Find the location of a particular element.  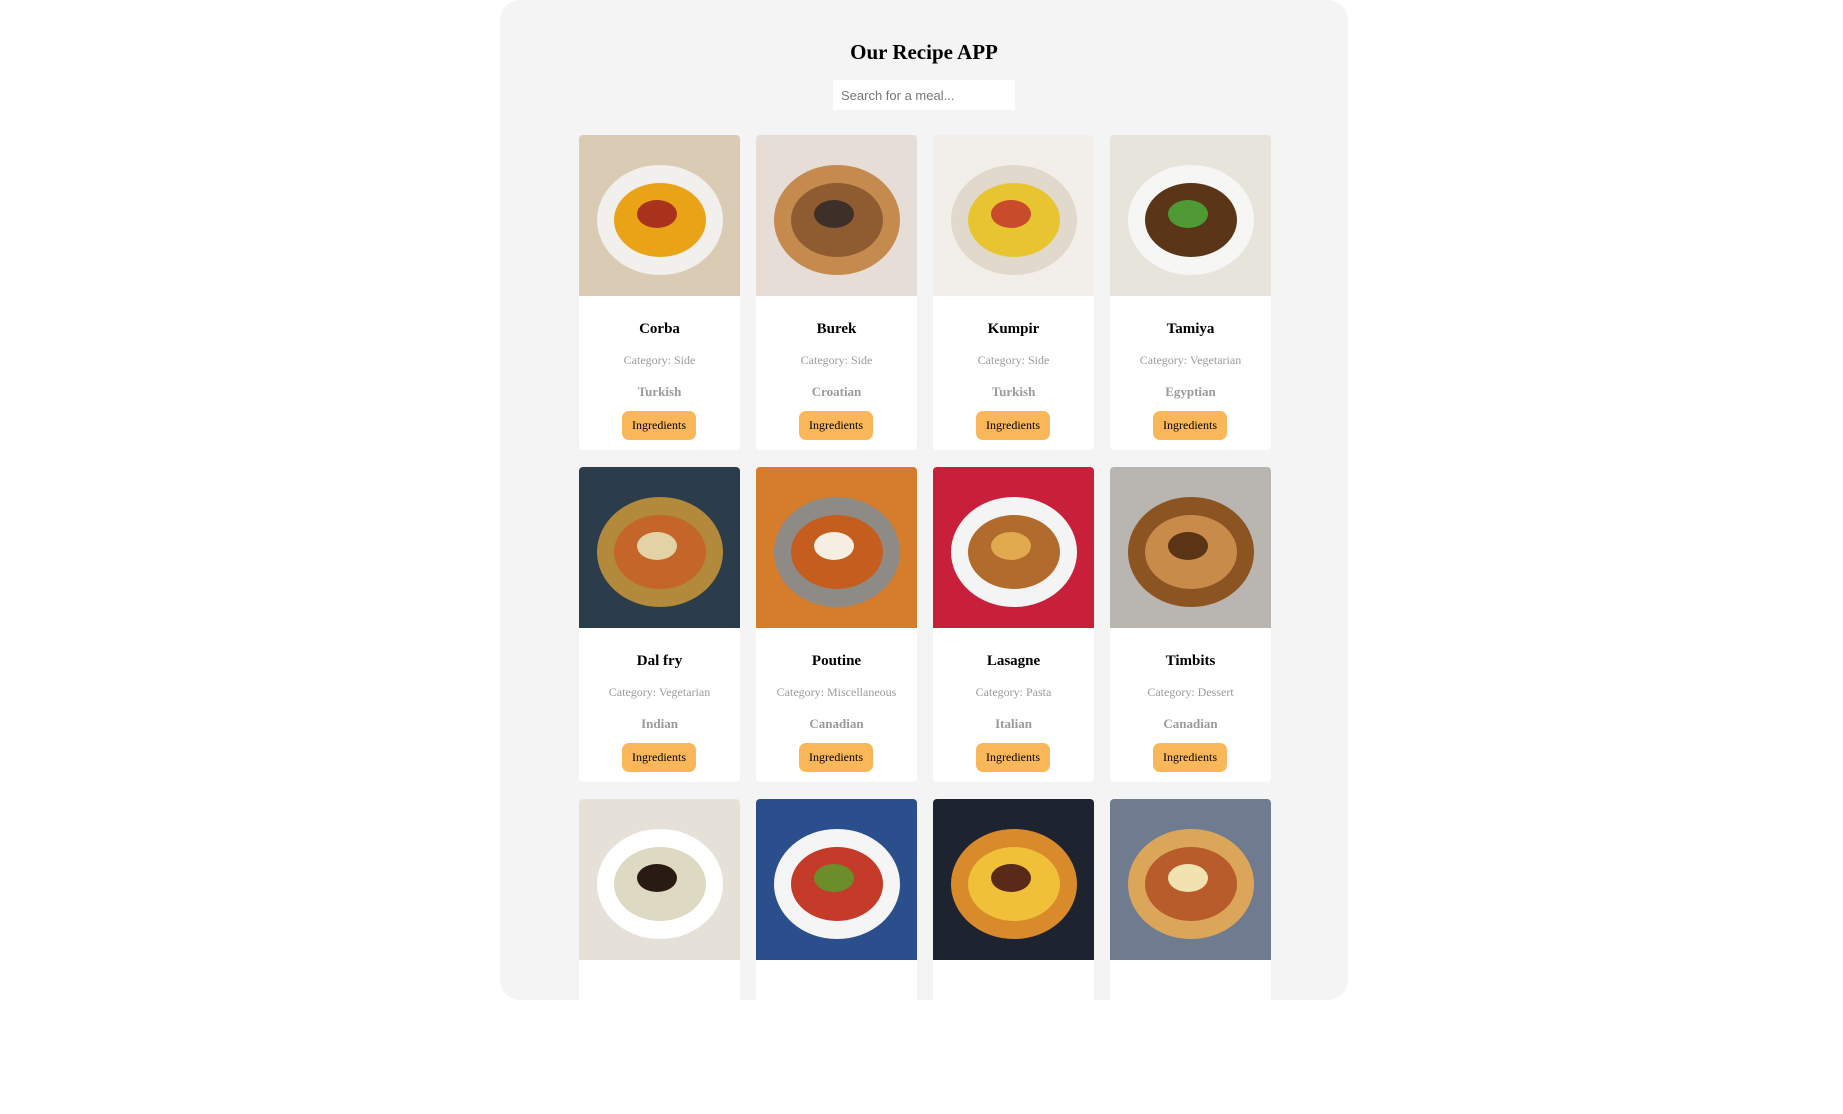

salad-bowl-image is located at coordinates (836, 879).